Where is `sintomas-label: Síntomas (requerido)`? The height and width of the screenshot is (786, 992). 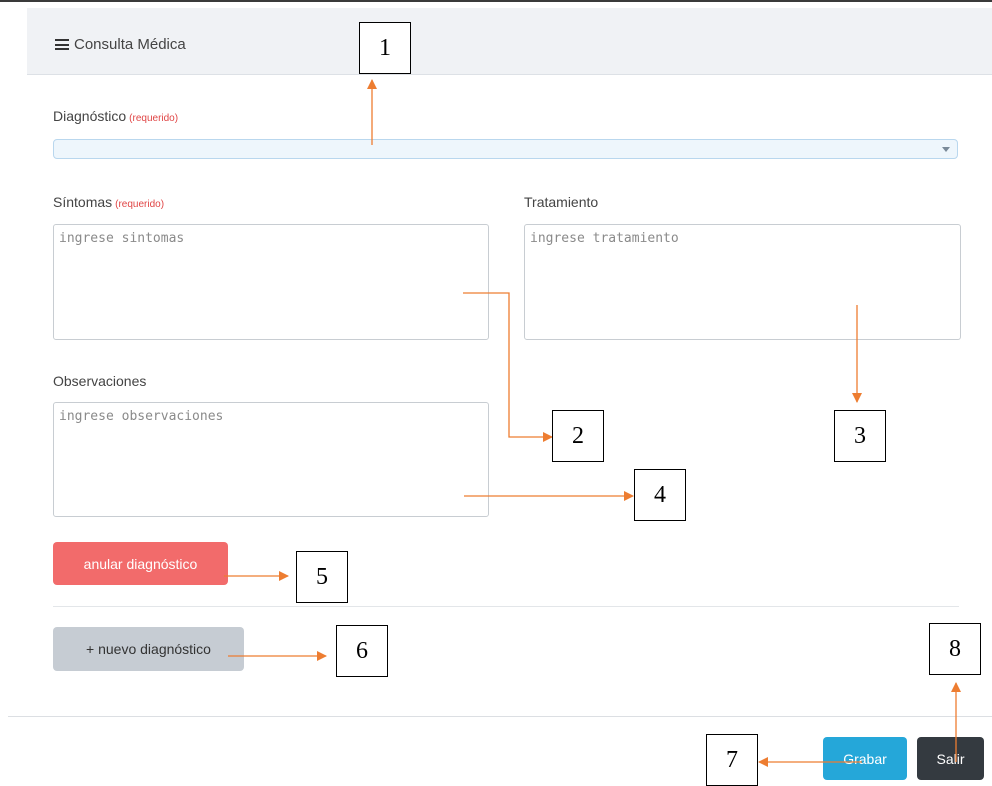 sintomas-label: Síntomas (requerido) is located at coordinates (108, 202).